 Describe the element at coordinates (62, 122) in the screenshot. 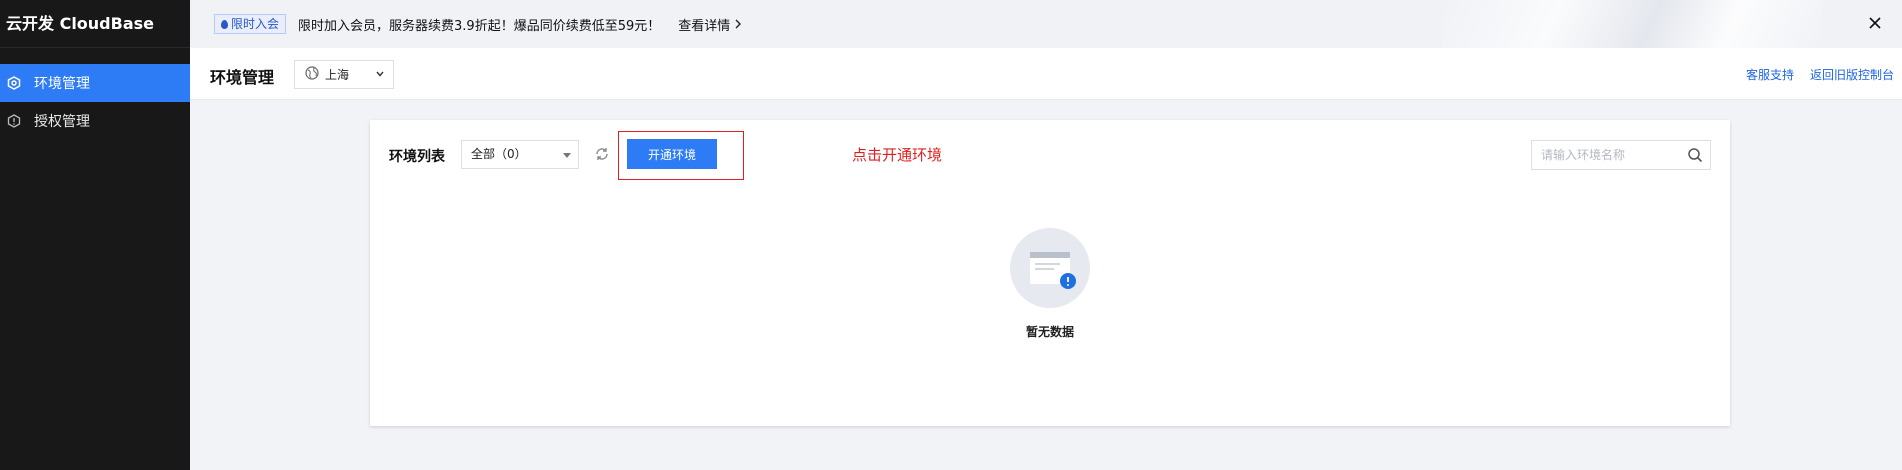

I see `sidebar-item-label: 授权管理` at that location.